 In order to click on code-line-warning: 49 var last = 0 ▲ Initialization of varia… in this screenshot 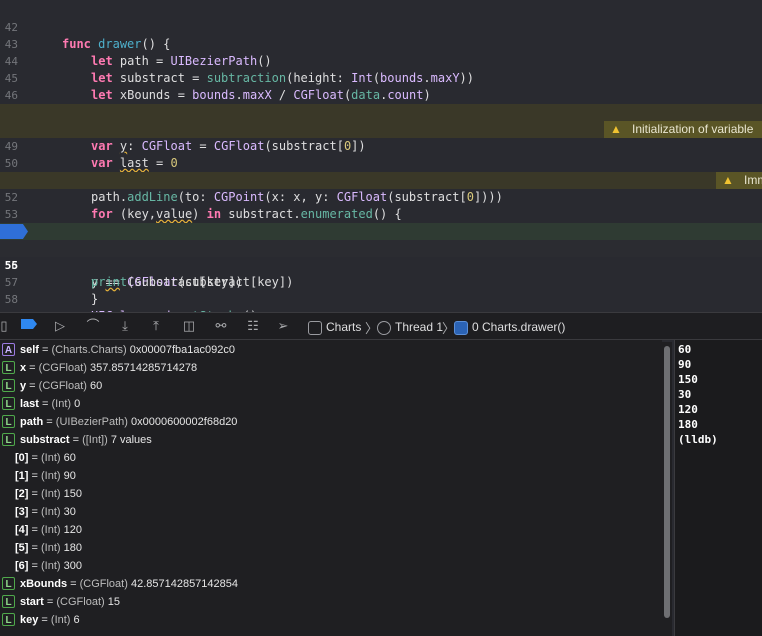, I will do `click(381, 145)`.